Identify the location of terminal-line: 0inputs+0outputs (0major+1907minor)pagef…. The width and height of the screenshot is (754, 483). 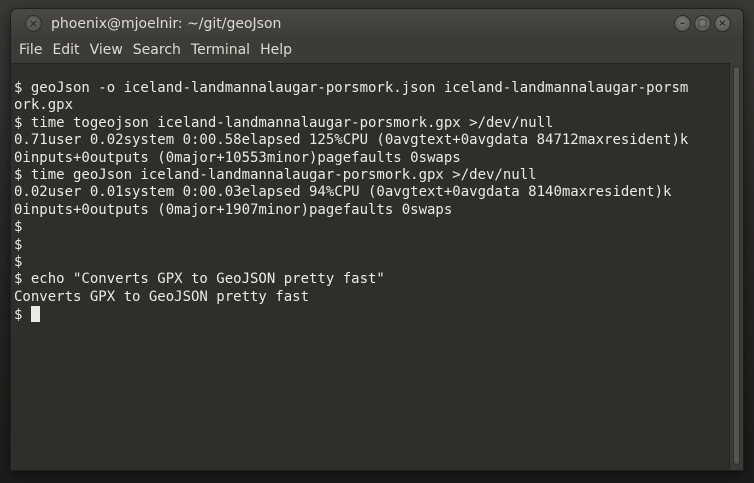
(233, 209).